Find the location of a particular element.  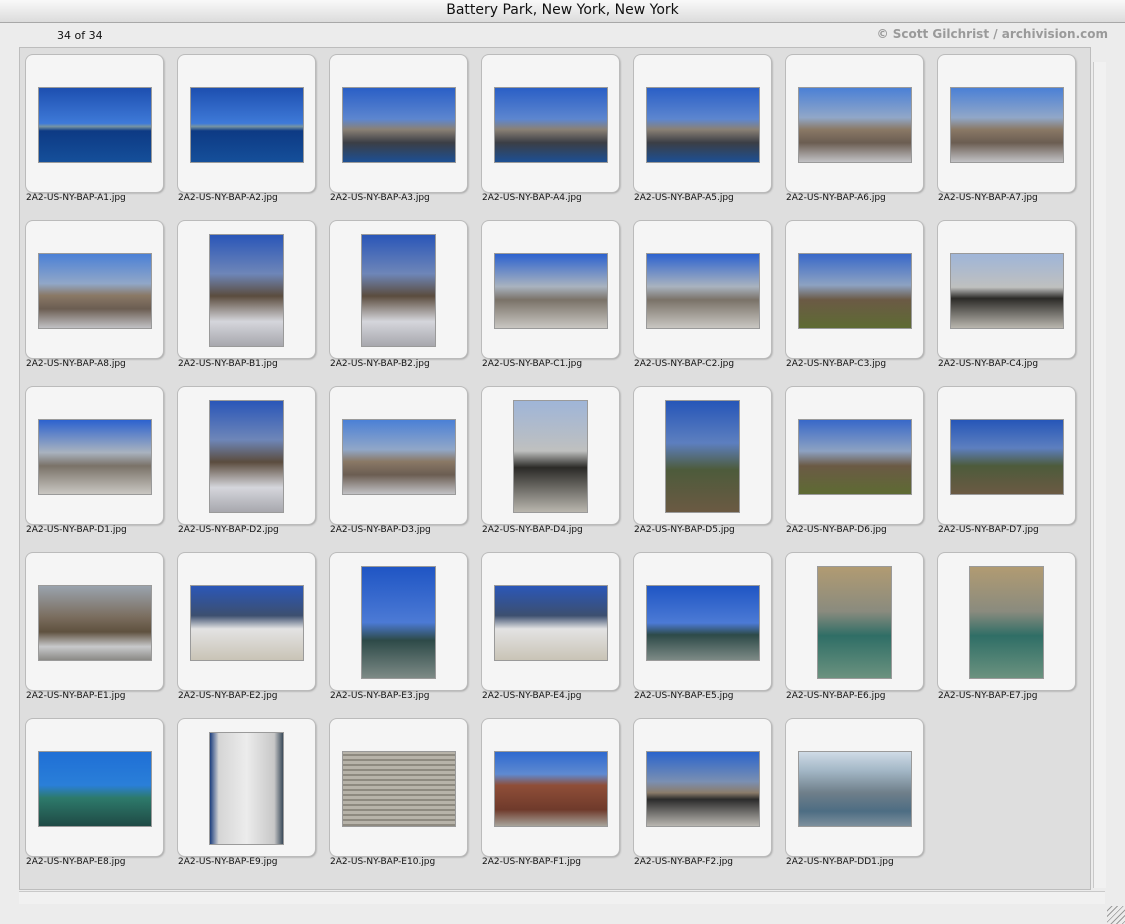

thumbnail-item: 2A2-US-NY-BAP-D5.jpg is located at coordinates (699, 460).